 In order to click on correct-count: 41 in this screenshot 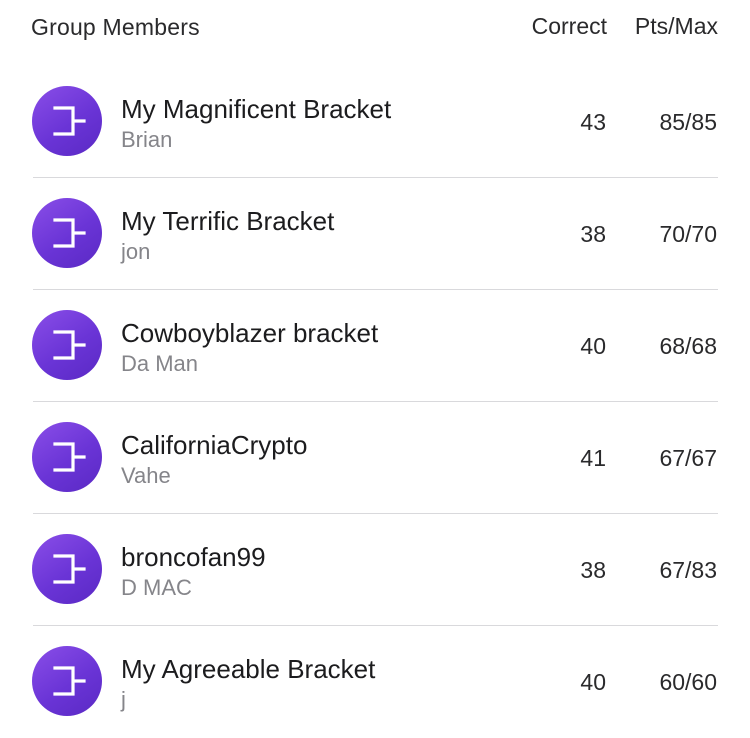, I will do `click(593, 458)`.